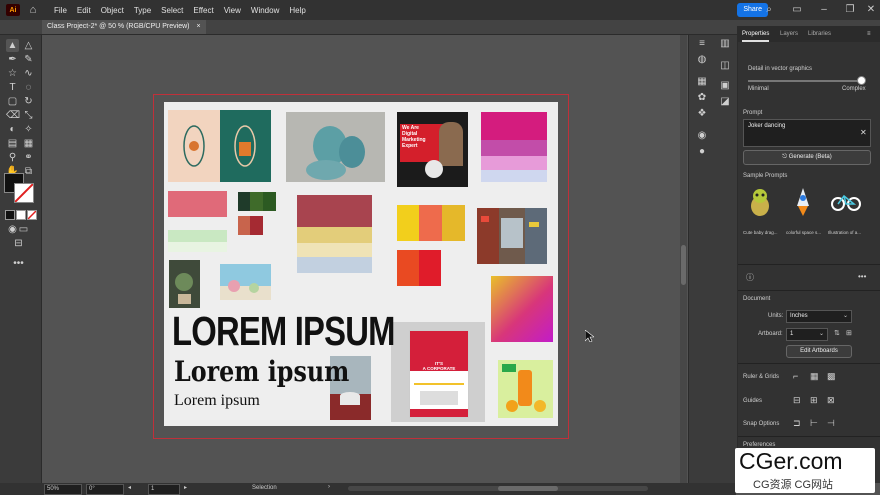 Image resolution: width=880 pixels, height=495 pixels. What do you see at coordinates (514, 147) in the screenshot?
I see `magenta-palette` at bounding box center [514, 147].